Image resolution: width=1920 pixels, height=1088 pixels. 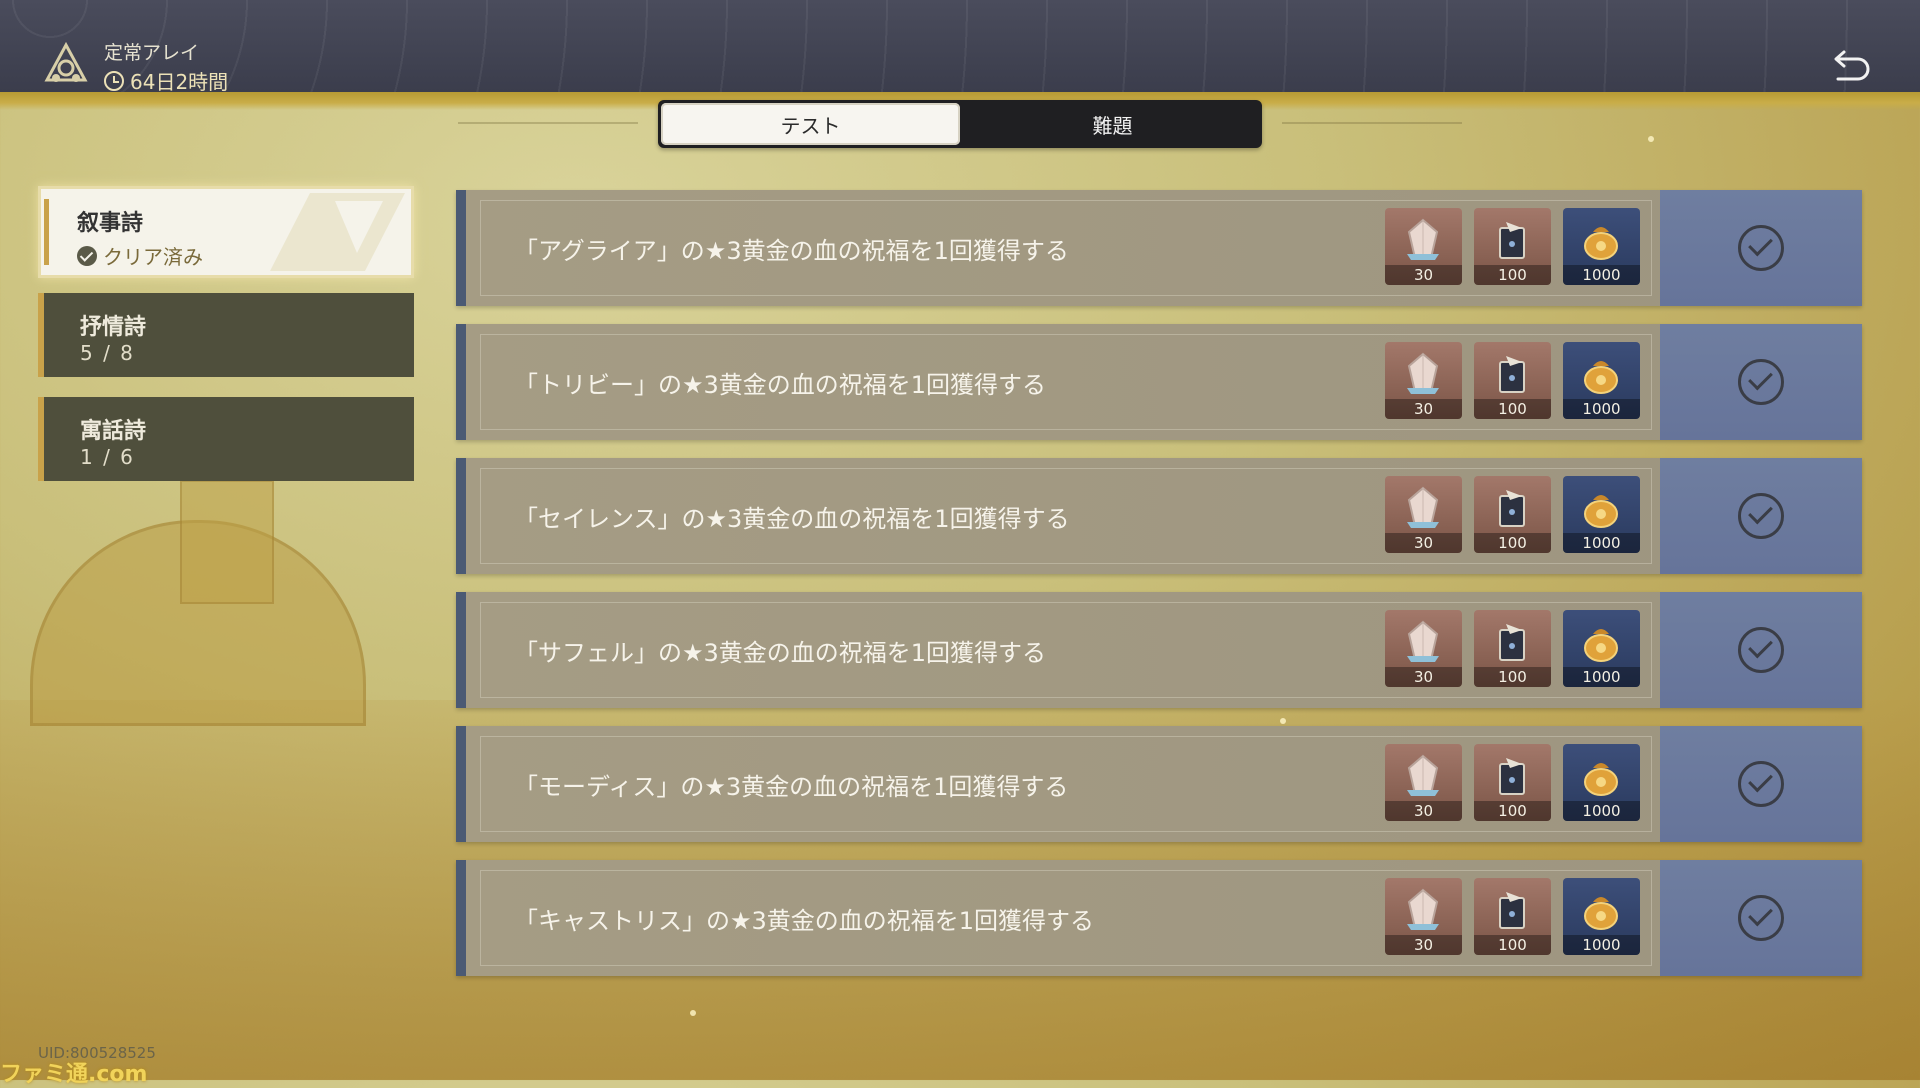 What do you see at coordinates (87, 255) in the screenshot?
I see `check-icon` at bounding box center [87, 255].